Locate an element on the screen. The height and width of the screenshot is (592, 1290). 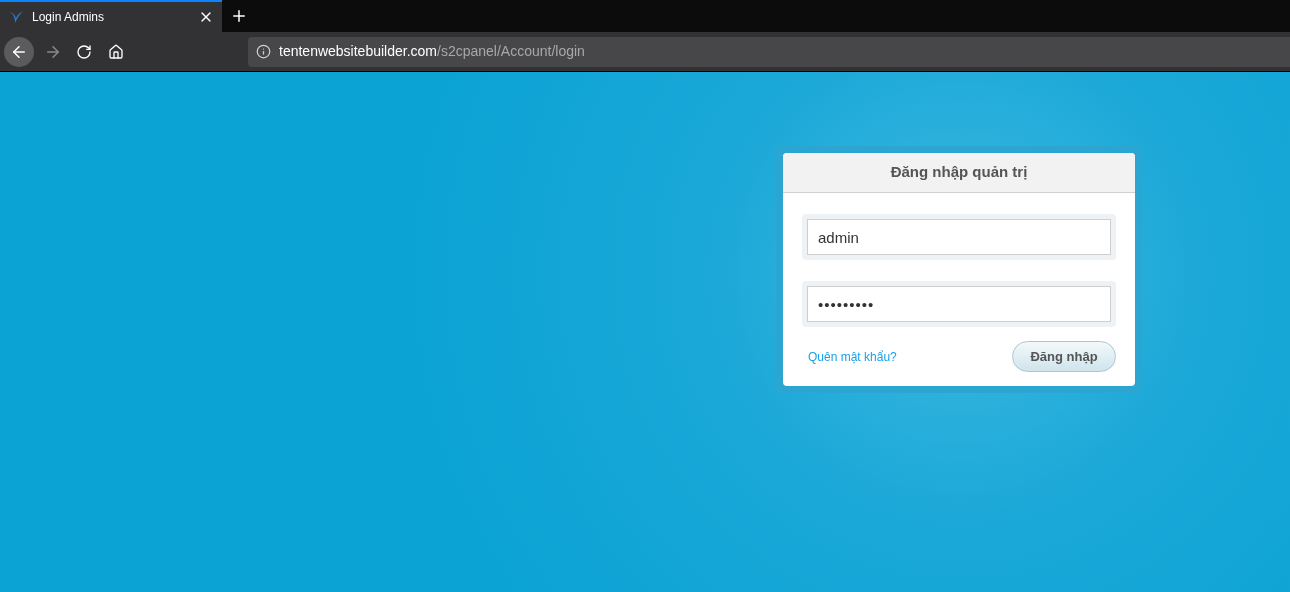
address-bar: tentenwebsitebuilder.com/s2cpanel/Account/login is located at coordinates (769, 51).